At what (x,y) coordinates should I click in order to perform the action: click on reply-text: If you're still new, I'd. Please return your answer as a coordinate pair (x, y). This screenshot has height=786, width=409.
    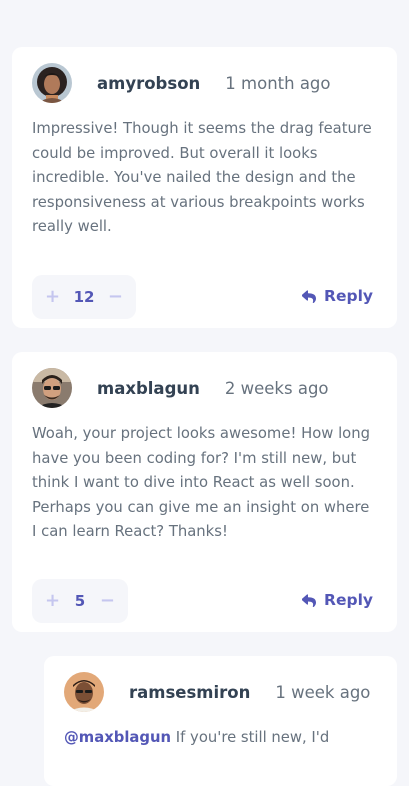
    Looking at the image, I should click on (252, 737).